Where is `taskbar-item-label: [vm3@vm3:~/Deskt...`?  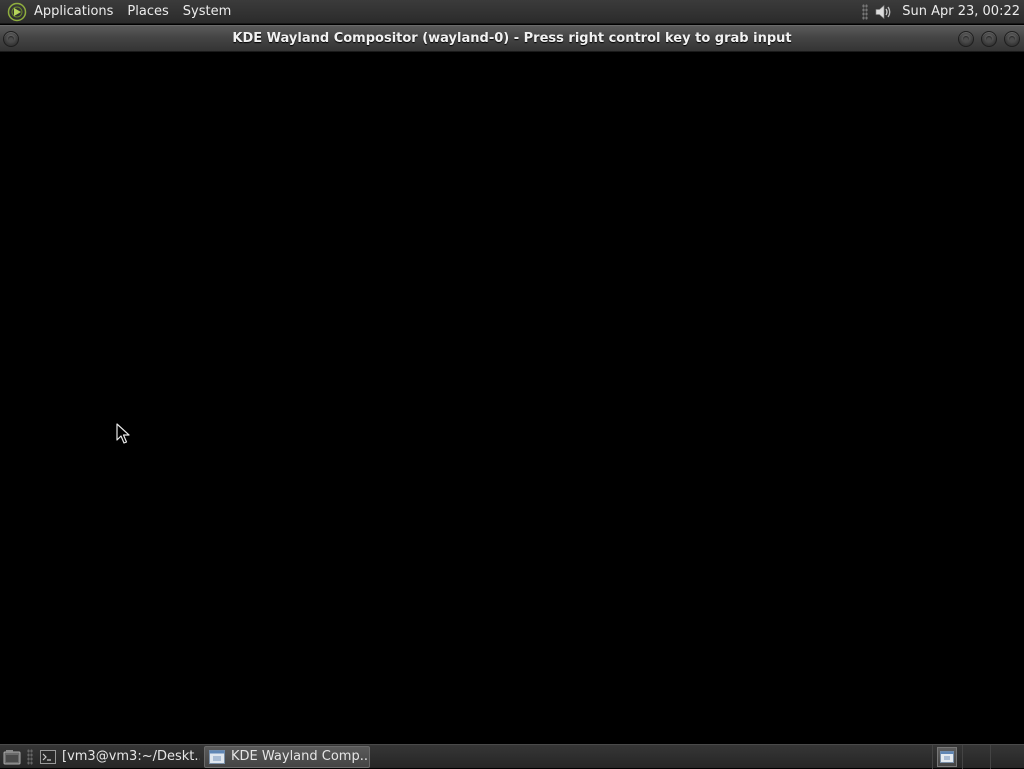
taskbar-item-label: [vm3@vm3:~/Deskt... is located at coordinates (131, 756).